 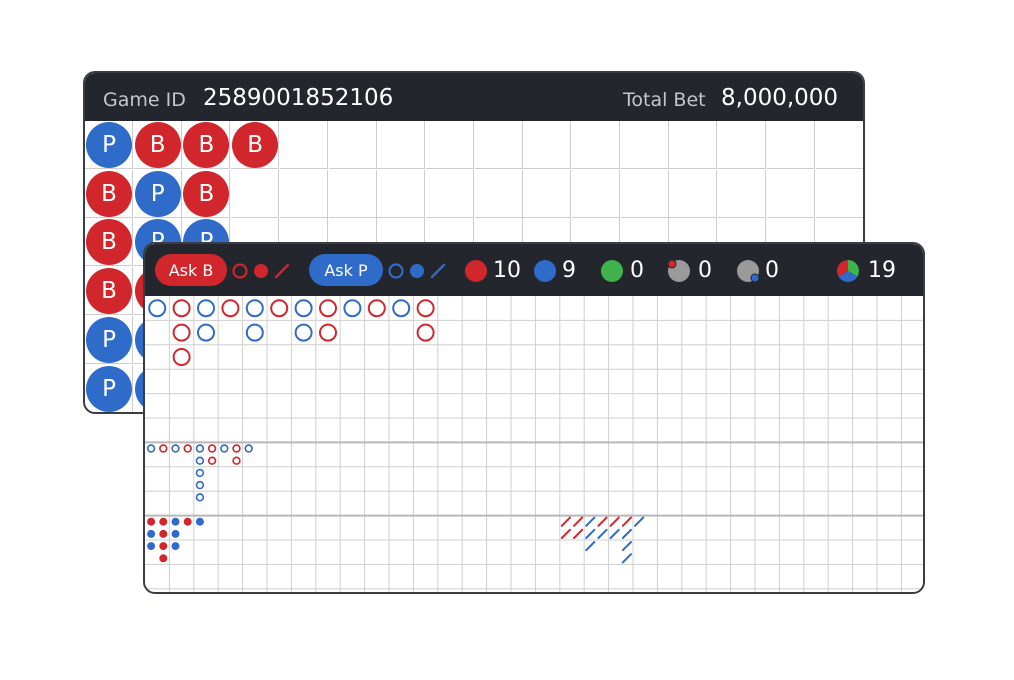 I want to click on banker-dot-icon, so click(x=476, y=271).